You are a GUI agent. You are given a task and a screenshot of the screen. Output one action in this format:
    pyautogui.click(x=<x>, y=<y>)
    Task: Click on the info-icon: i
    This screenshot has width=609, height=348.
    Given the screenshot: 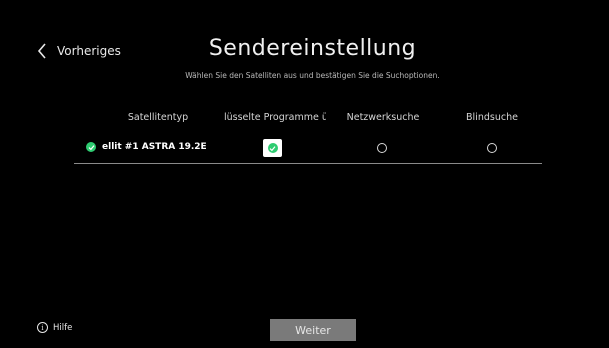 What is the action you would take?
    pyautogui.click(x=42, y=327)
    